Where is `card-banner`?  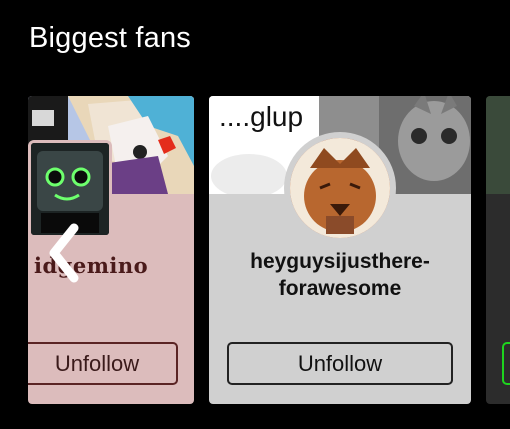
card-banner is located at coordinates (498, 145).